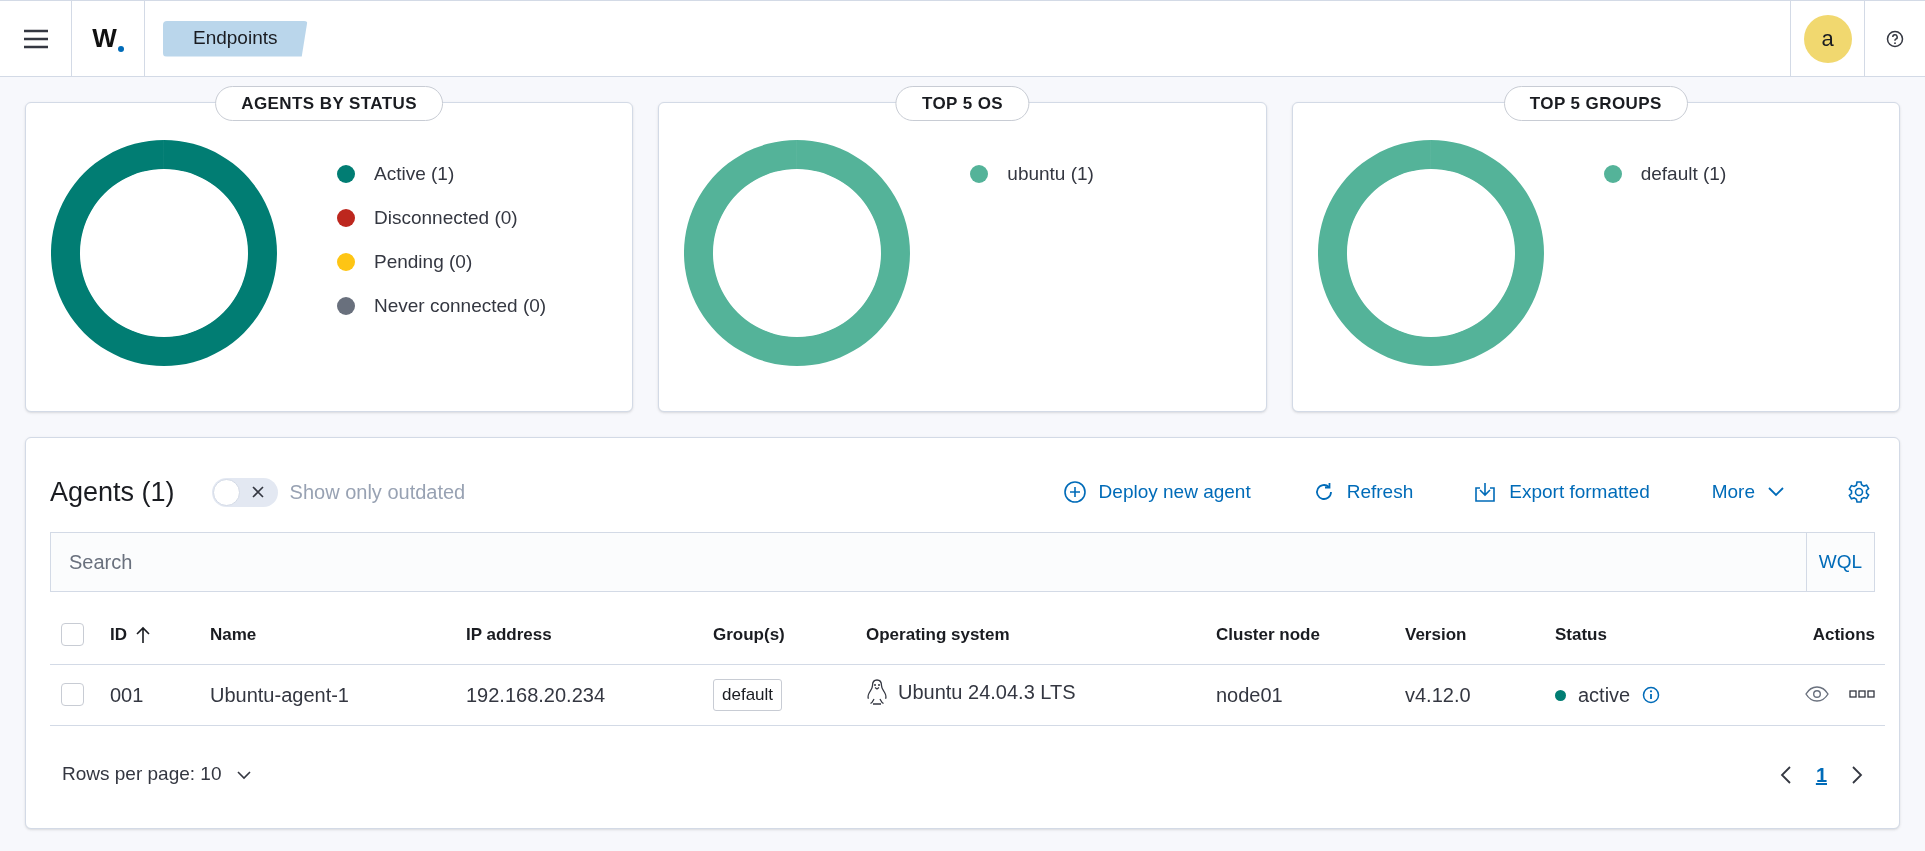 The width and height of the screenshot is (1925, 851). Describe the element at coordinates (460, 305) in the screenshot. I see `legend-label: Never connected (0)` at that location.